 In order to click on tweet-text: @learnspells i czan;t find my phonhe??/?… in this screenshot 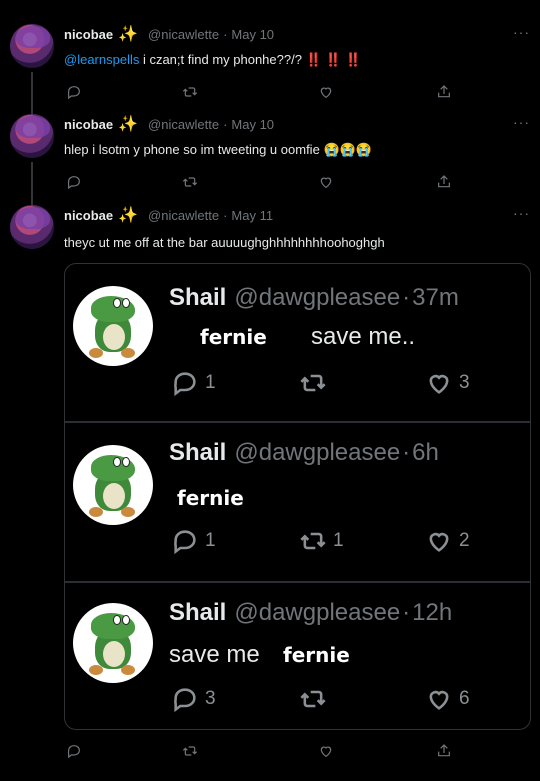, I will do `click(212, 60)`.